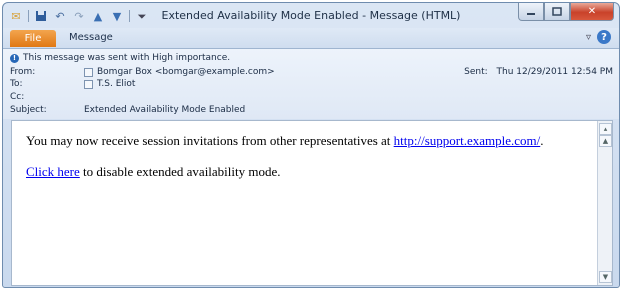 The height and width of the screenshot is (292, 624). Describe the element at coordinates (467, 140) in the screenshot. I see `support-link: http://support.example.com/` at that location.